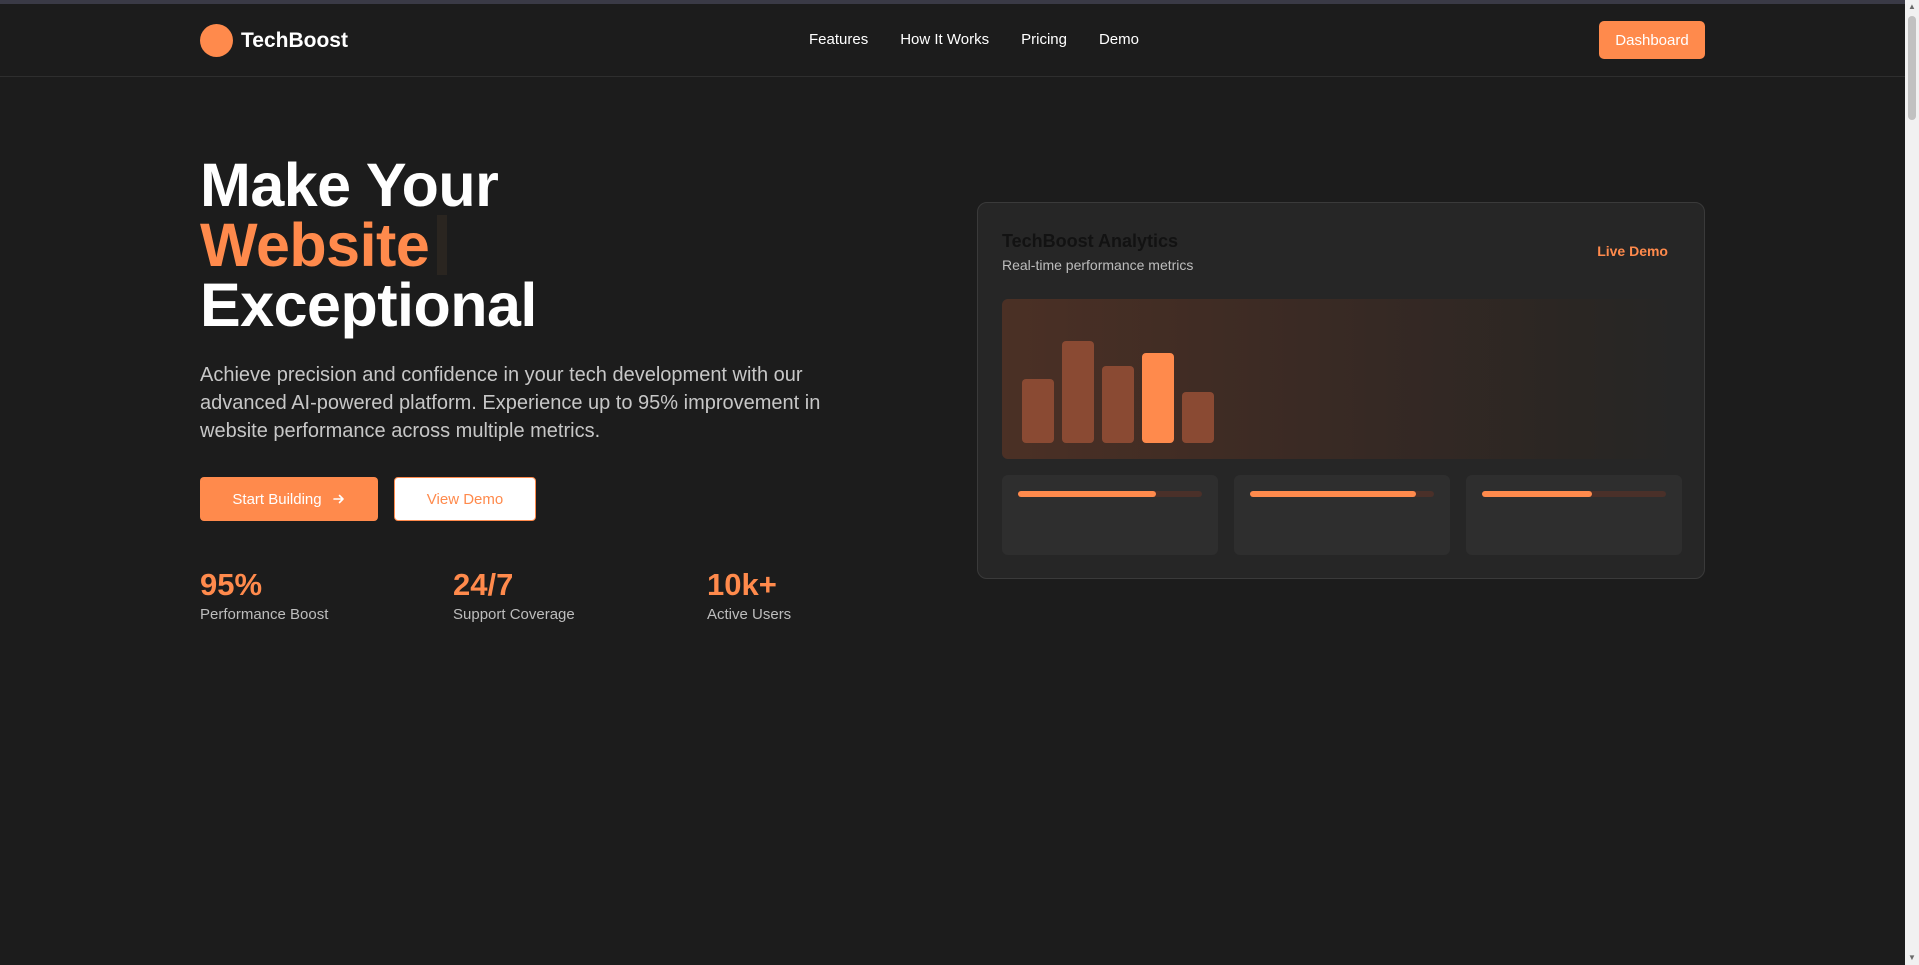 This screenshot has width=1919, height=965. I want to click on stat-support: 24/7 Support Coverage, so click(514, 595).